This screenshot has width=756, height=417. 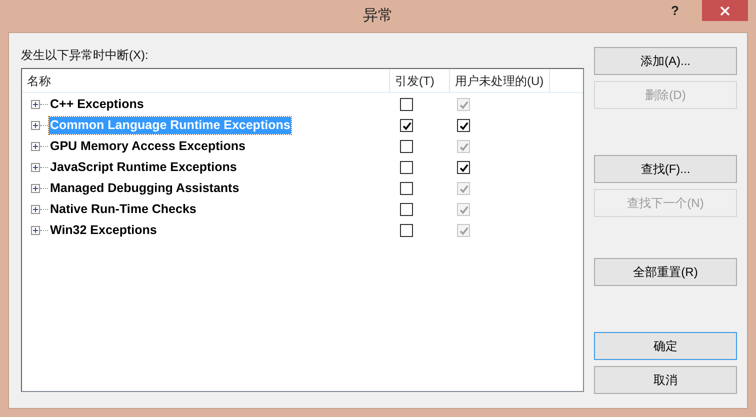 I want to click on exception-name: Win32 Exceptions, so click(x=103, y=230).